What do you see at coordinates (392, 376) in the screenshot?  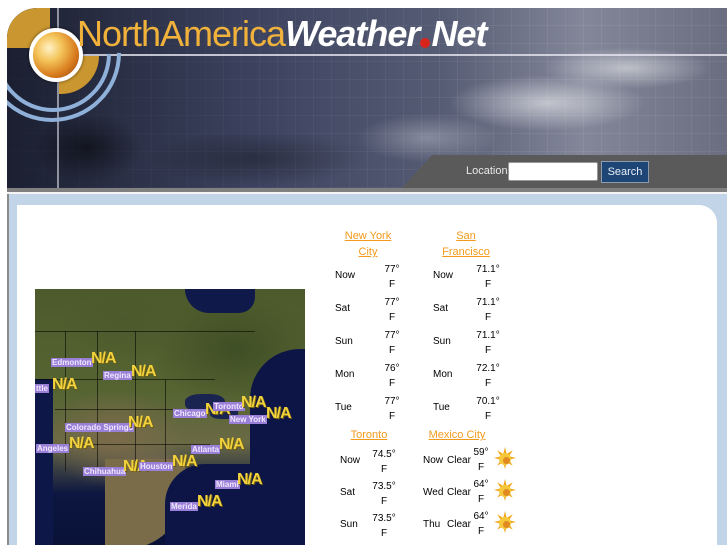 I see `forecast-temperature: 76° F` at bounding box center [392, 376].